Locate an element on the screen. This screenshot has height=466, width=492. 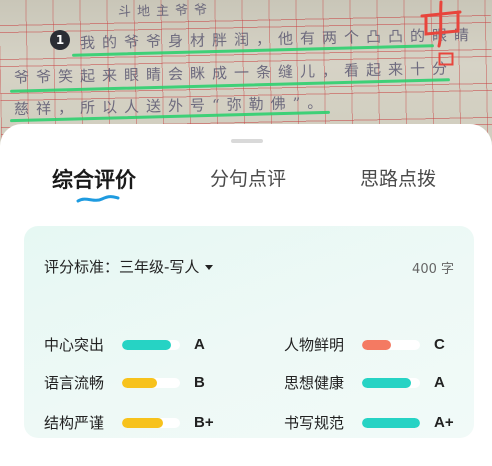
score-item: 书写规范 A+ is located at coordinates (369, 422).